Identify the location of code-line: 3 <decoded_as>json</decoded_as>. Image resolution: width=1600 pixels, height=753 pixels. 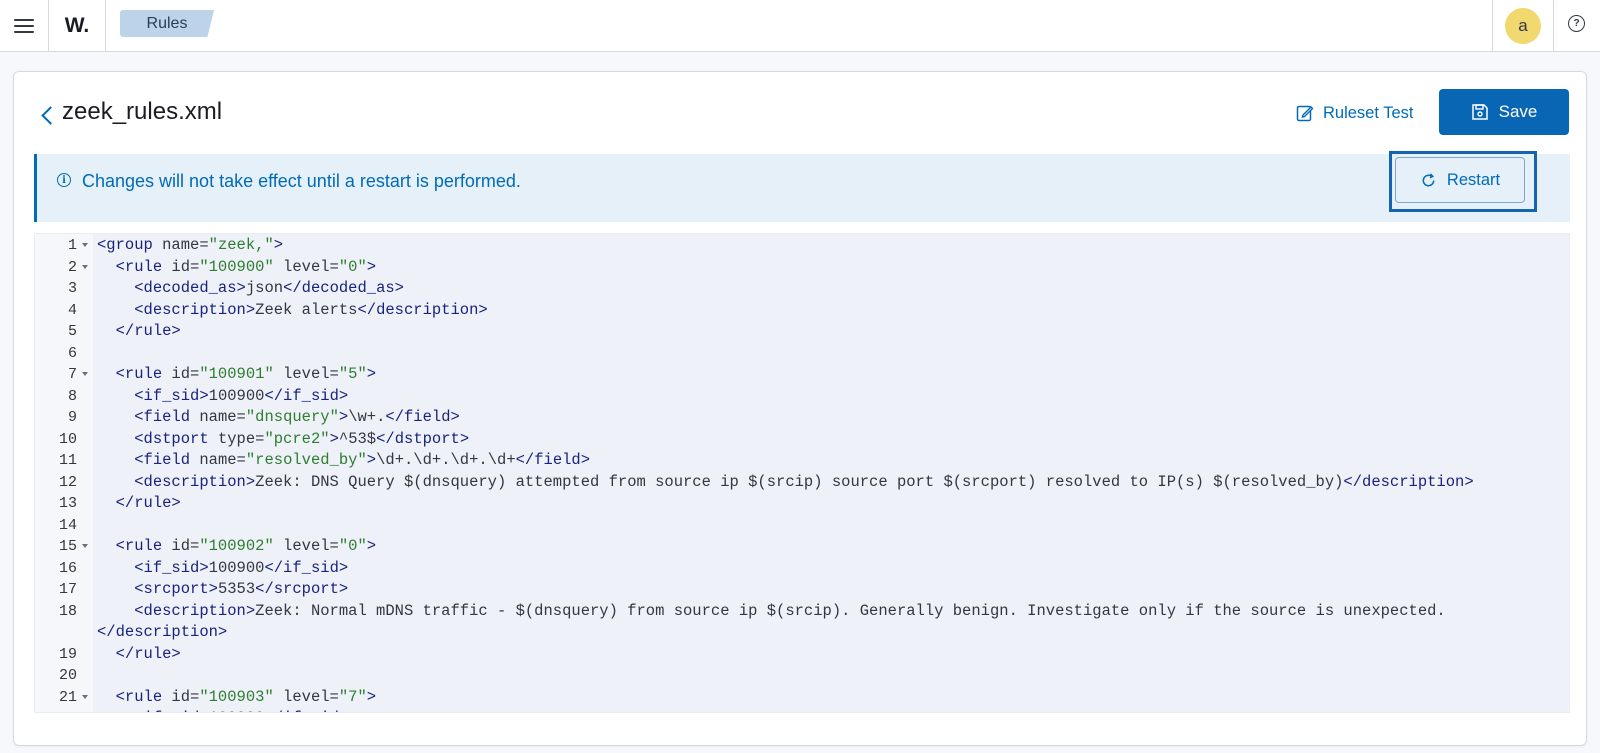
(802, 289).